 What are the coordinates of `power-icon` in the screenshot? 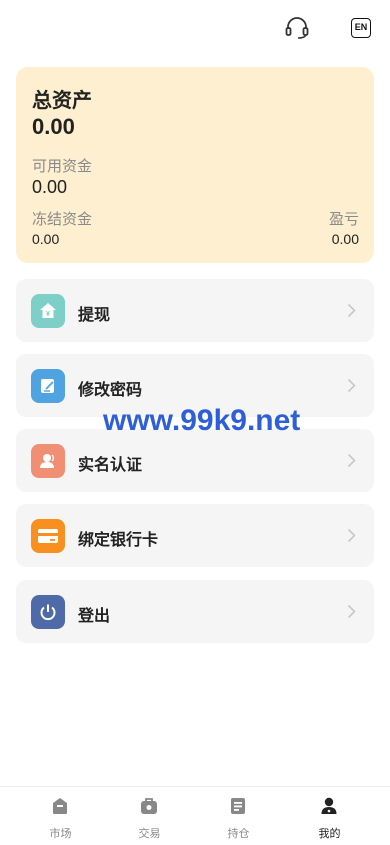 It's located at (48, 612).